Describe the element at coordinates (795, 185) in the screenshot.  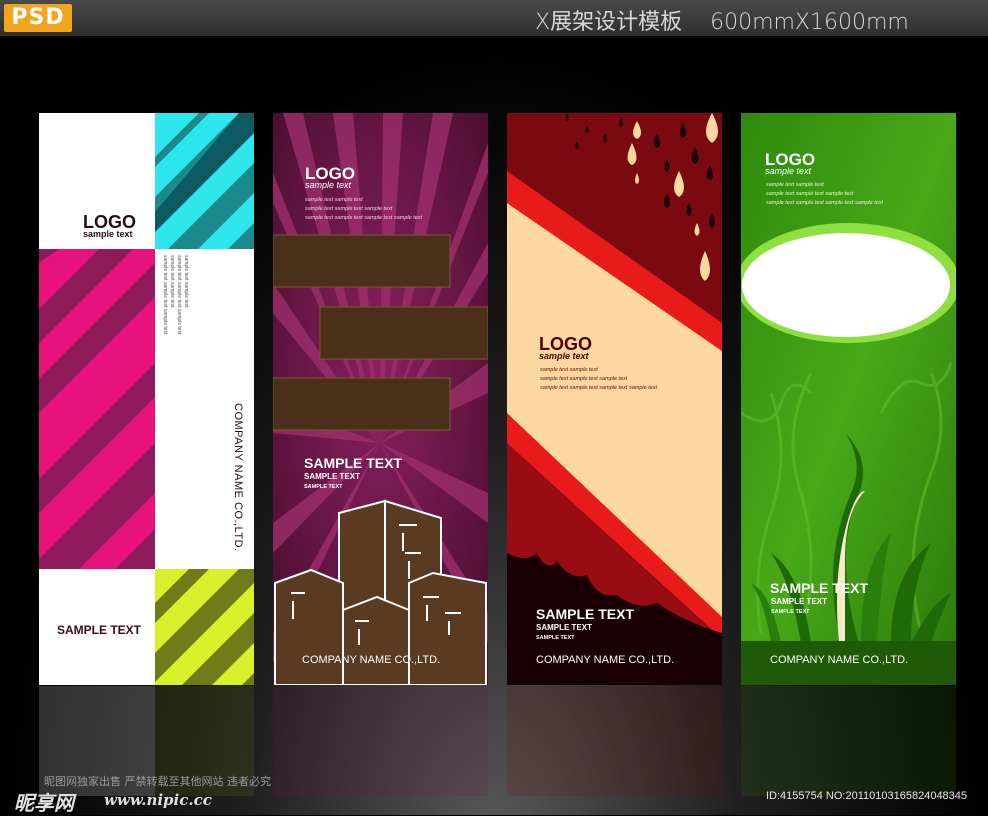
I see `panel-4-line-1: sample text sample text` at that location.